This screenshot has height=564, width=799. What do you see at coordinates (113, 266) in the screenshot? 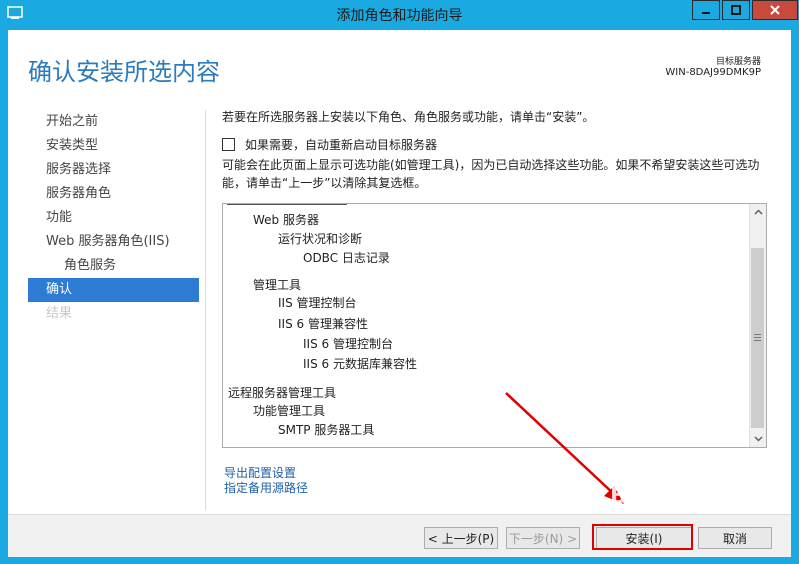
I see `nav-item-role-services: 角色服务` at bounding box center [113, 266].